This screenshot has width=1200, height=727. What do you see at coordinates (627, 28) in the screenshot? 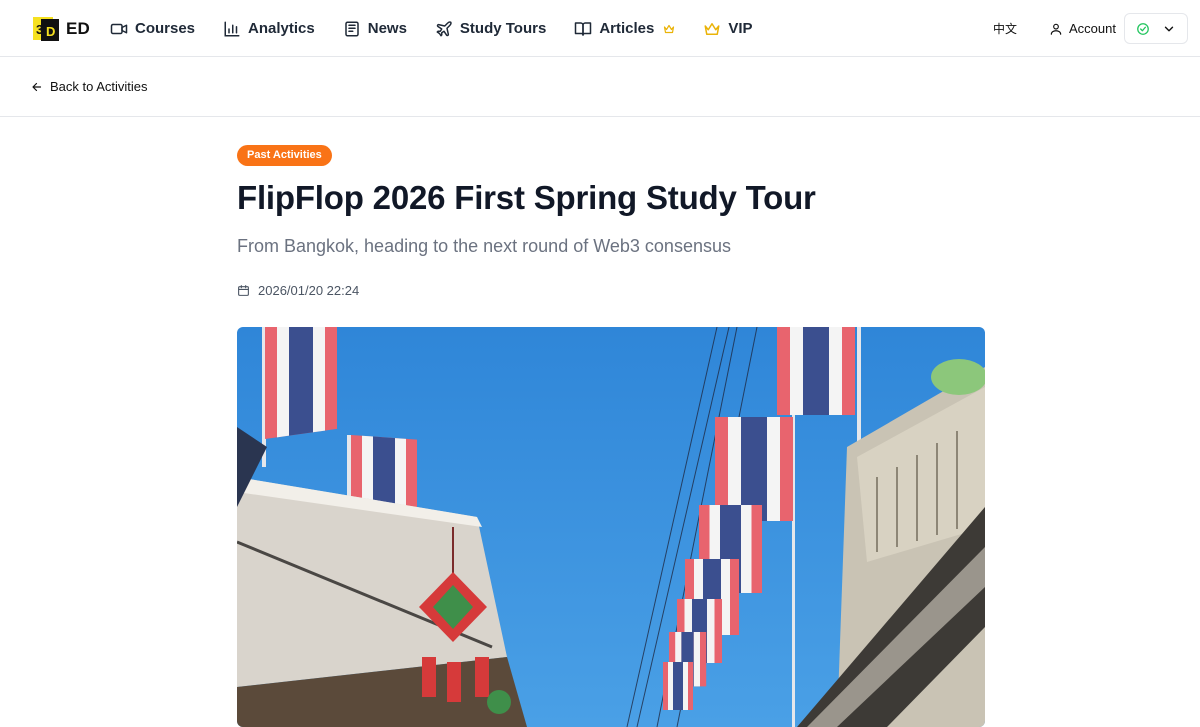
I see `nav-label: Articles` at bounding box center [627, 28].